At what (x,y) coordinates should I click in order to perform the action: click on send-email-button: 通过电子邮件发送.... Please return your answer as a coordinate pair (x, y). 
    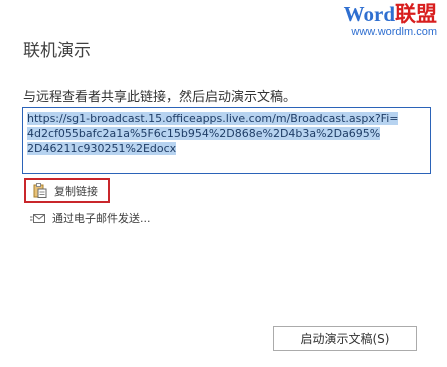
    Looking at the image, I should click on (90, 218).